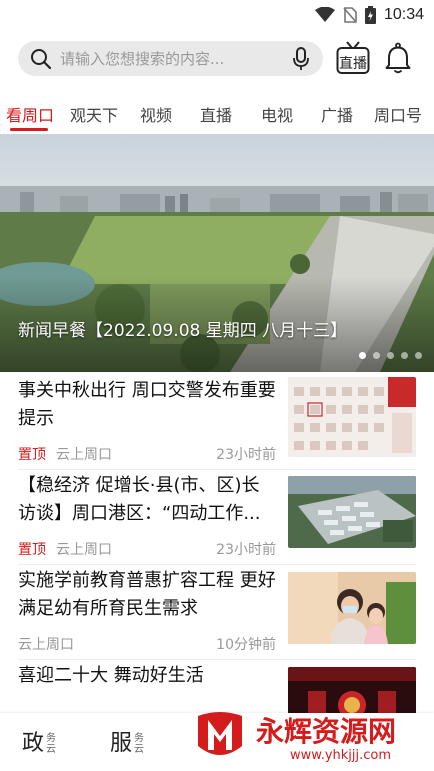 Image resolution: width=434 pixels, height=771 pixels. What do you see at coordinates (121, 743) in the screenshot?
I see `nav-main-label: 服` at bounding box center [121, 743].